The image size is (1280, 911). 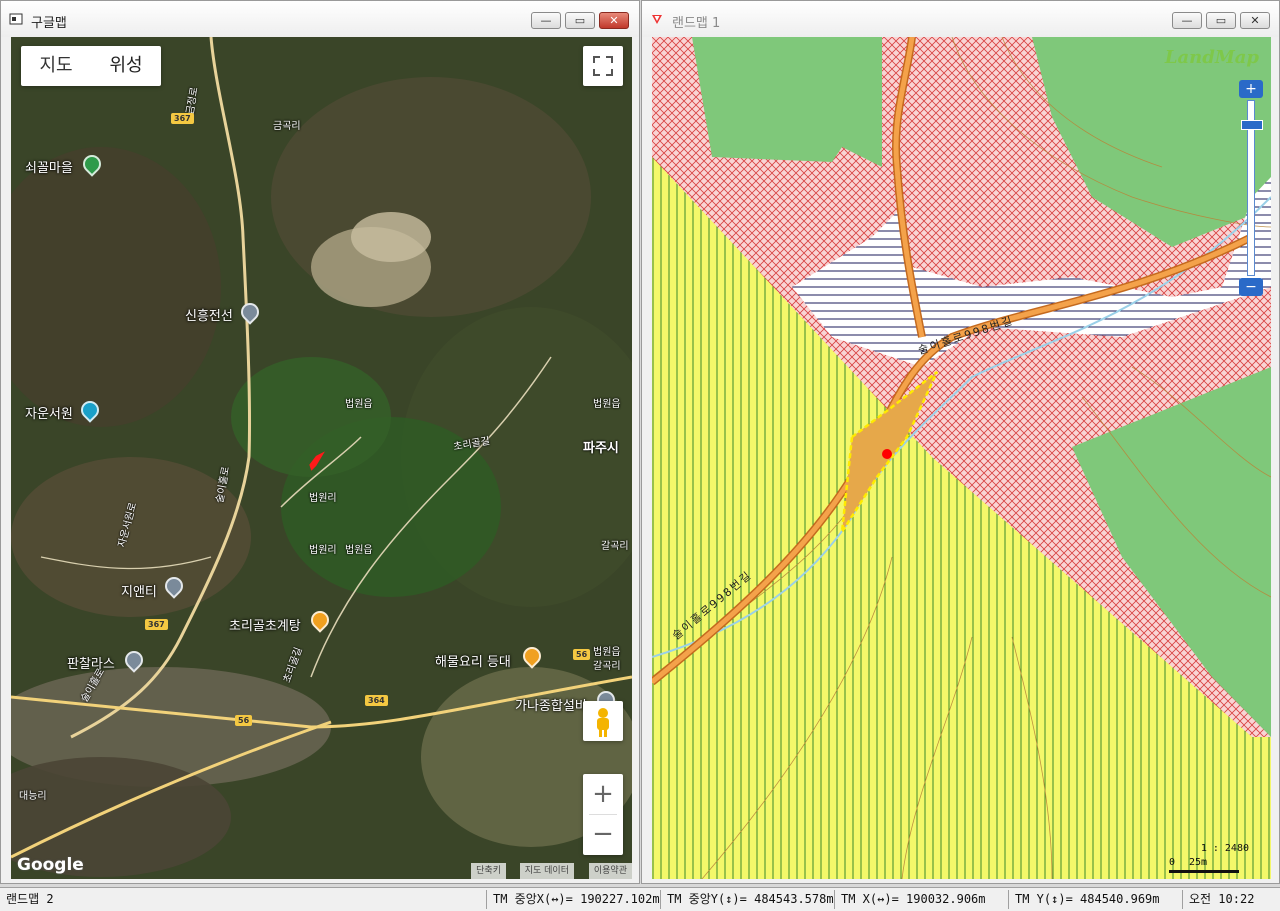 I want to click on window-title: 랜드맵 1, so click(x=696, y=23).